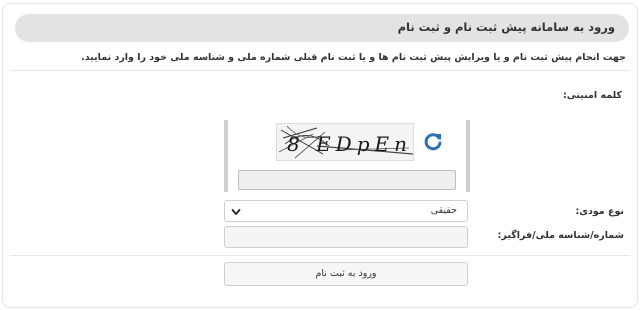 The image size is (640, 310). I want to click on taxpayer-type-select: حقیقی, so click(346, 211).